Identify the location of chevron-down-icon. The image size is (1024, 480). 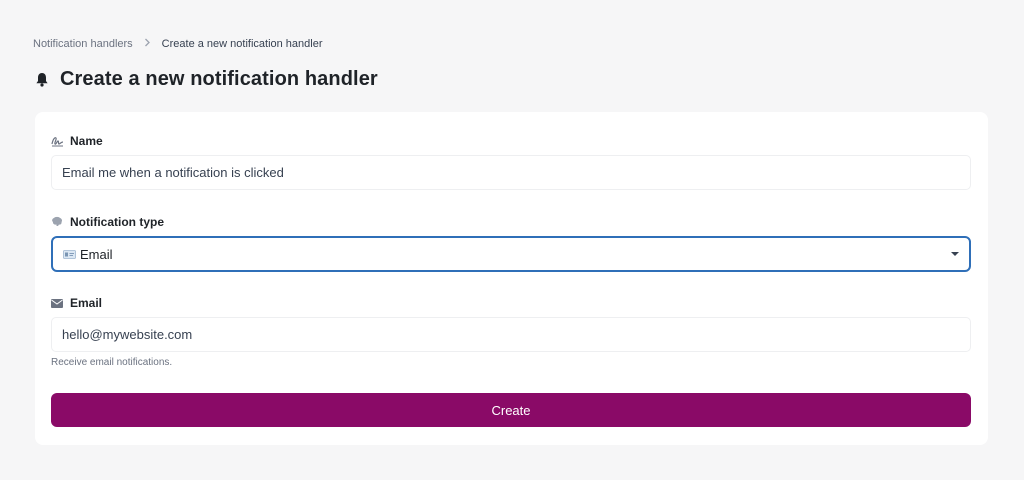
(955, 254).